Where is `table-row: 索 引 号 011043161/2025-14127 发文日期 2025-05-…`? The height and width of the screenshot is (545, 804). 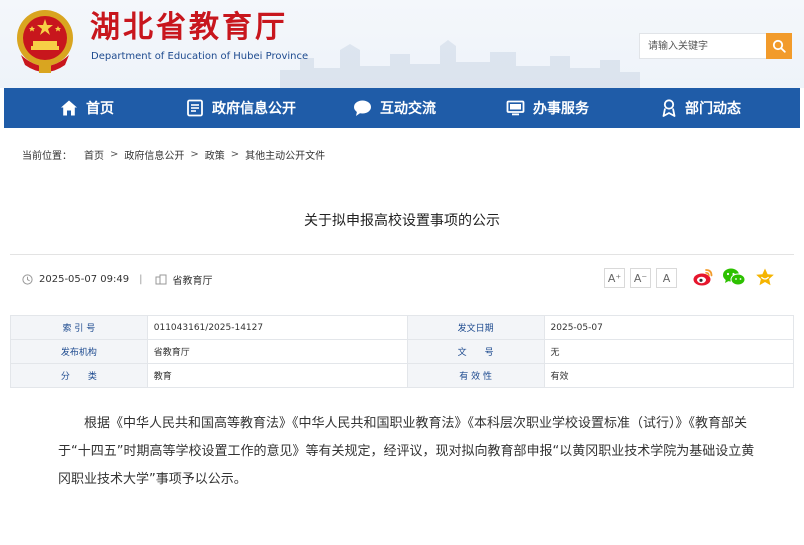 table-row: 索 引 号 011043161/2025-14127 发文日期 2025-05-… is located at coordinates (402, 327).